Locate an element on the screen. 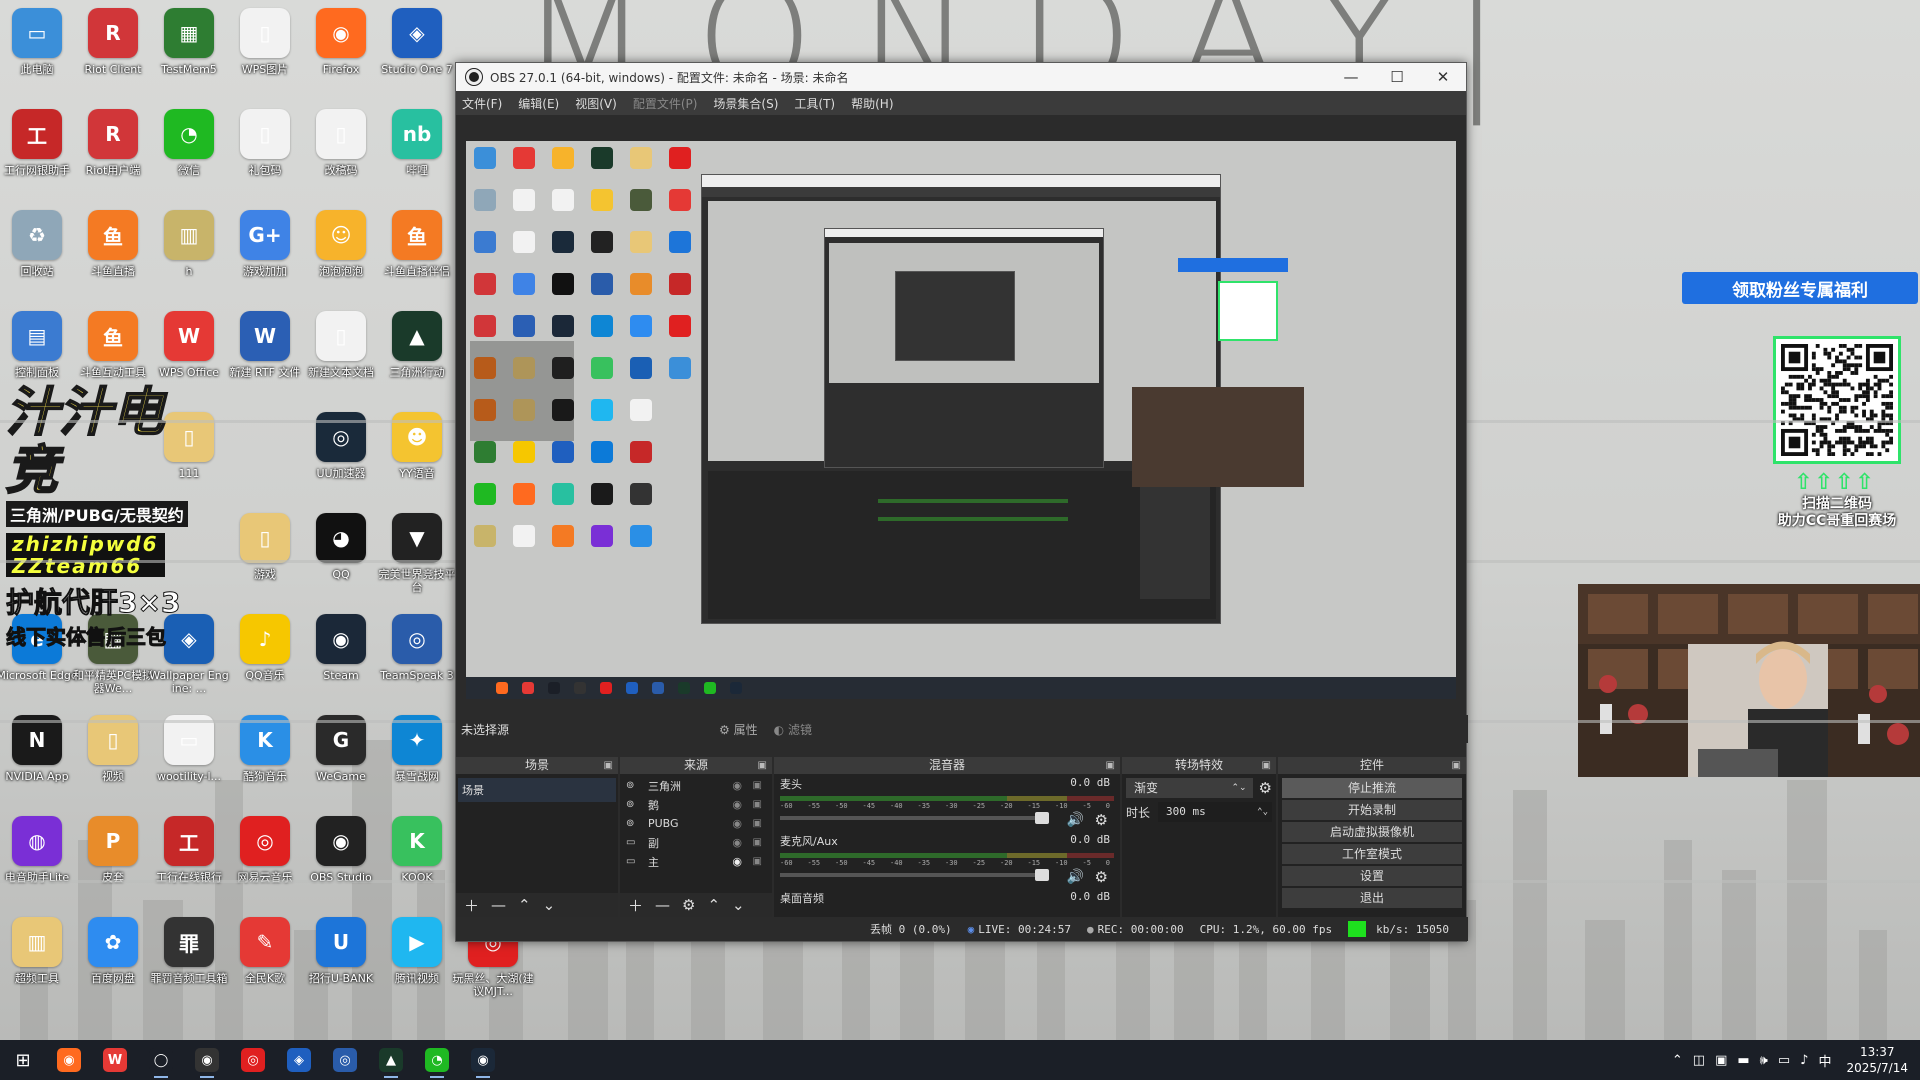  control-button: 工作室模式 is located at coordinates (1372, 854).